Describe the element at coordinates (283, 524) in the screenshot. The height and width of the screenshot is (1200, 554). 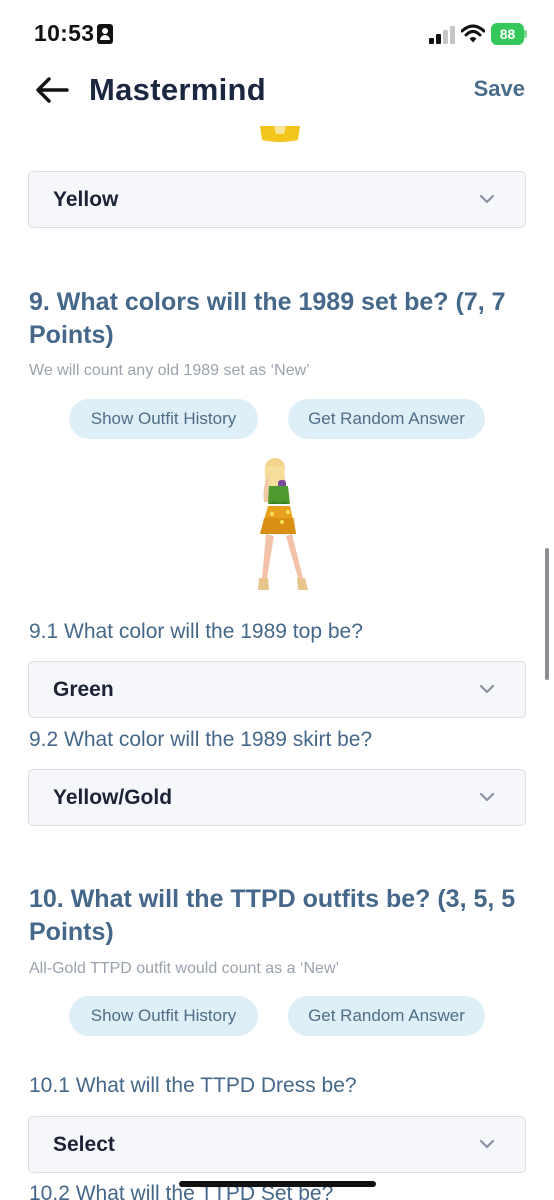
I see `1989-outfit-image` at that location.